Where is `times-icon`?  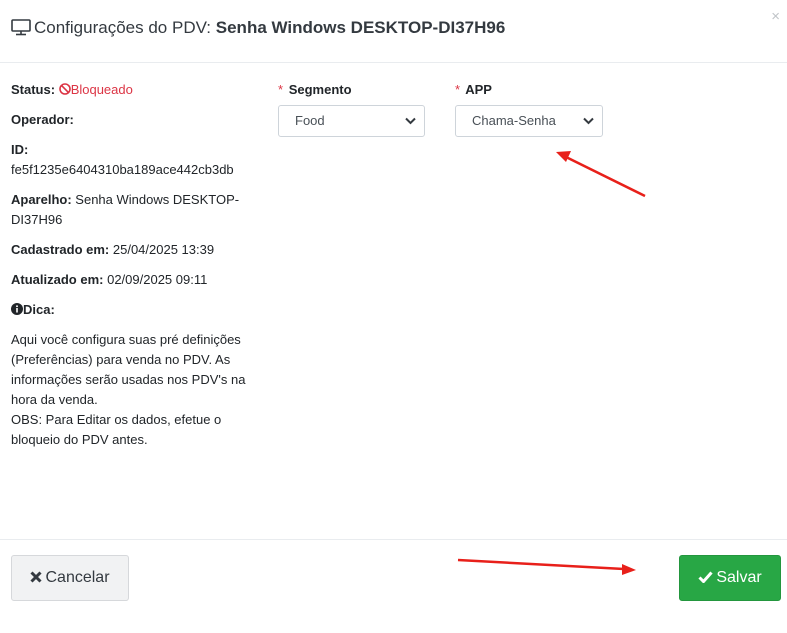
times-icon is located at coordinates (36, 577).